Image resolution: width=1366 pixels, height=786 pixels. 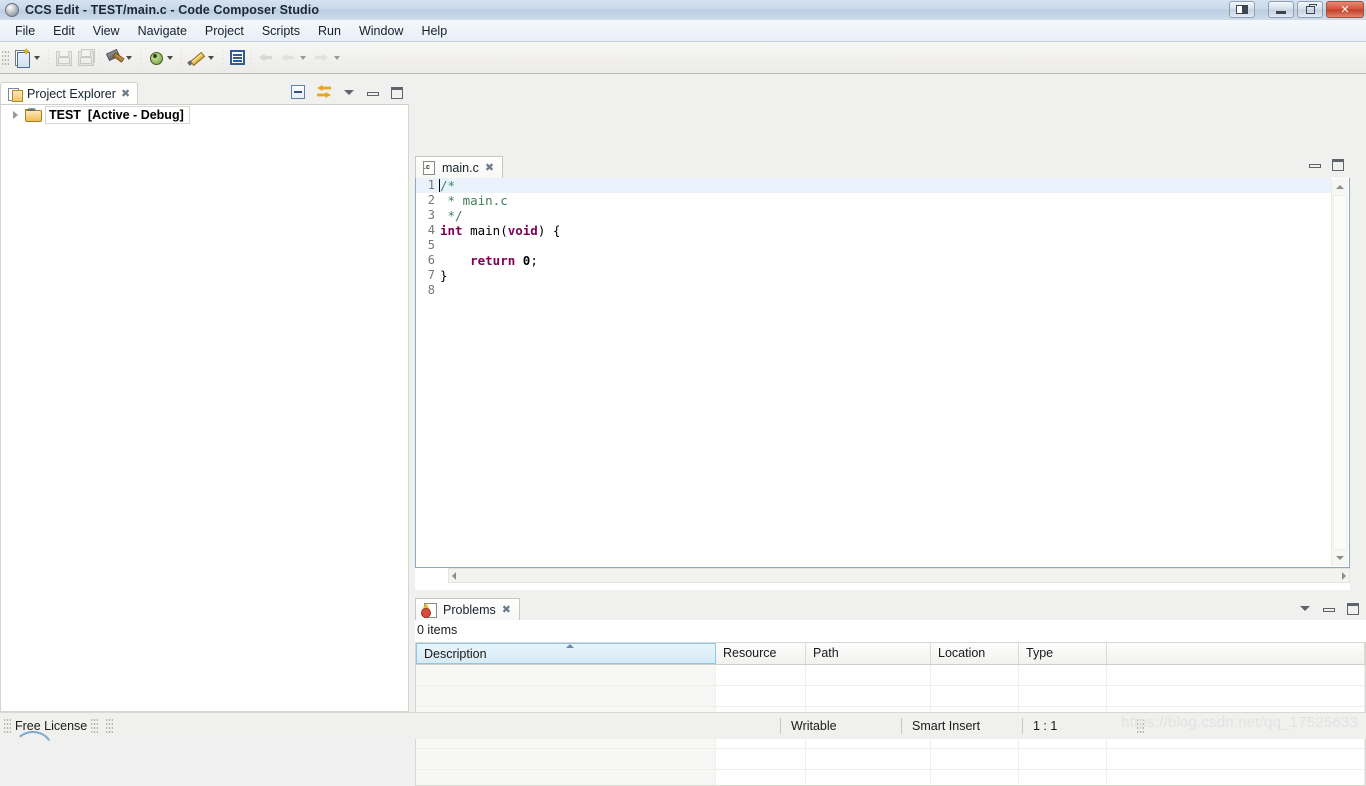 What do you see at coordinates (1063, 653) in the screenshot?
I see `column-header: Type` at bounding box center [1063, 653].